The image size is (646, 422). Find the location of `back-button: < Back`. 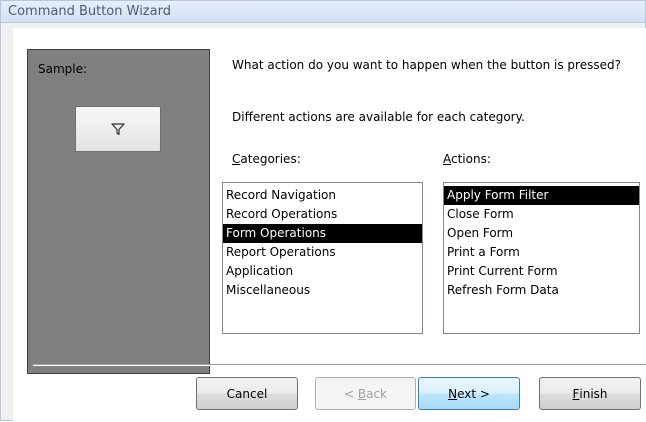

back-button: < Back is located at coordinates (365, 393).